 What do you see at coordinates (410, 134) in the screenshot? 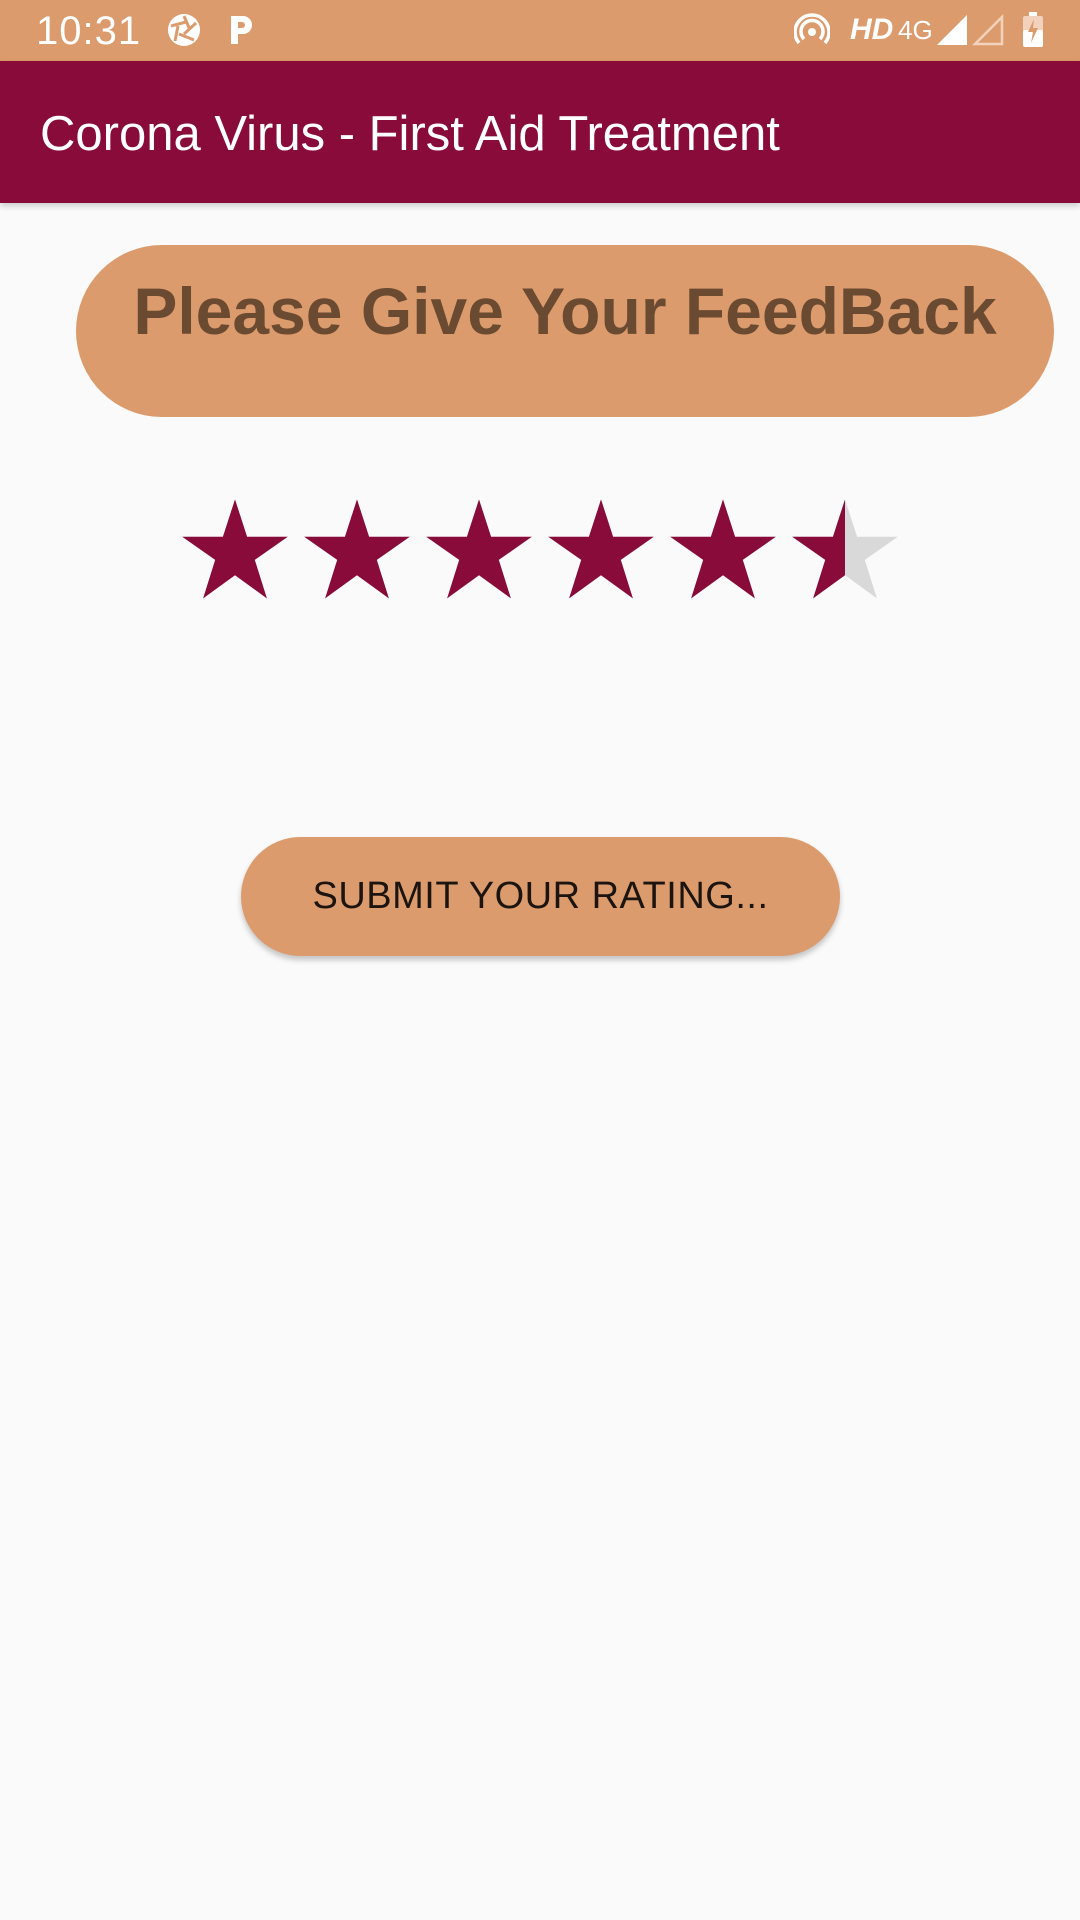
I see `app-title: Corona Virus - First Aid Treatment` at bounding box center [410, 134].